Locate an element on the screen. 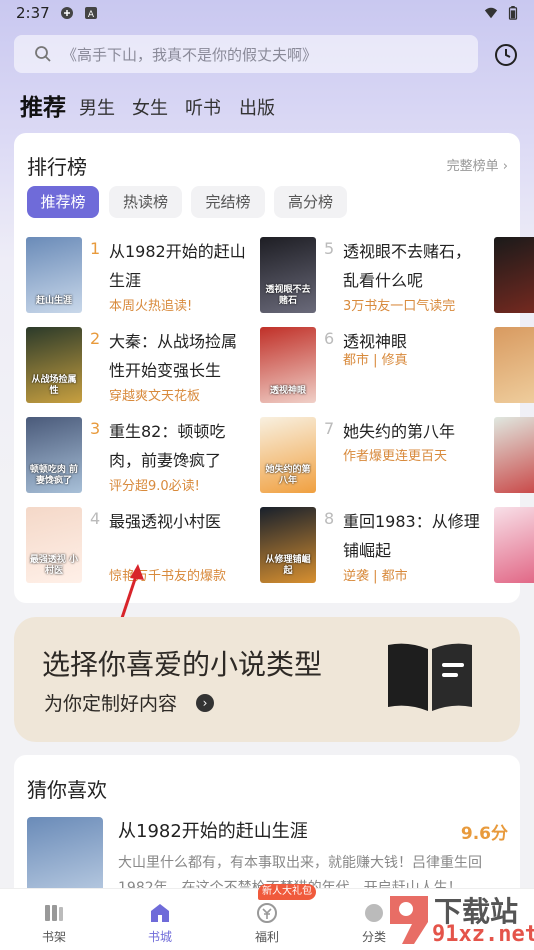 Image resolution: width=534 pixels, height=950 pixels. bookshelf-icon is located at coordinates (54, 913).